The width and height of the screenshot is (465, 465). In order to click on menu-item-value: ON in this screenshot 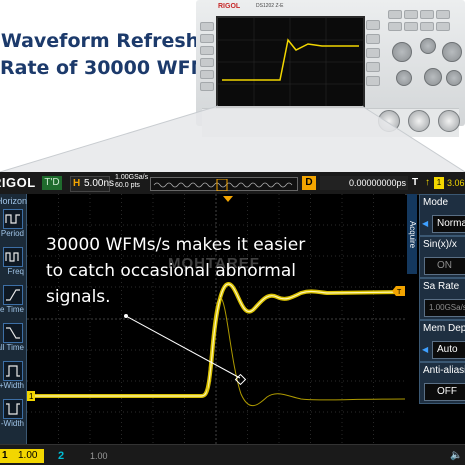, I will do `click(444, 266)`.